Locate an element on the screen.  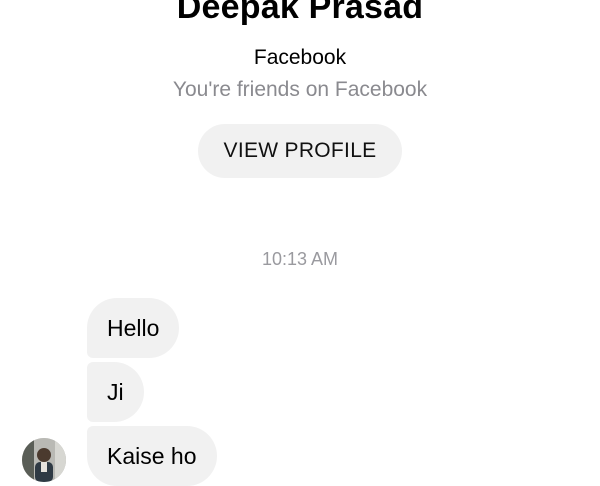
view-profile-button: VIEW PROFILE is located at coordinates (300, 151).